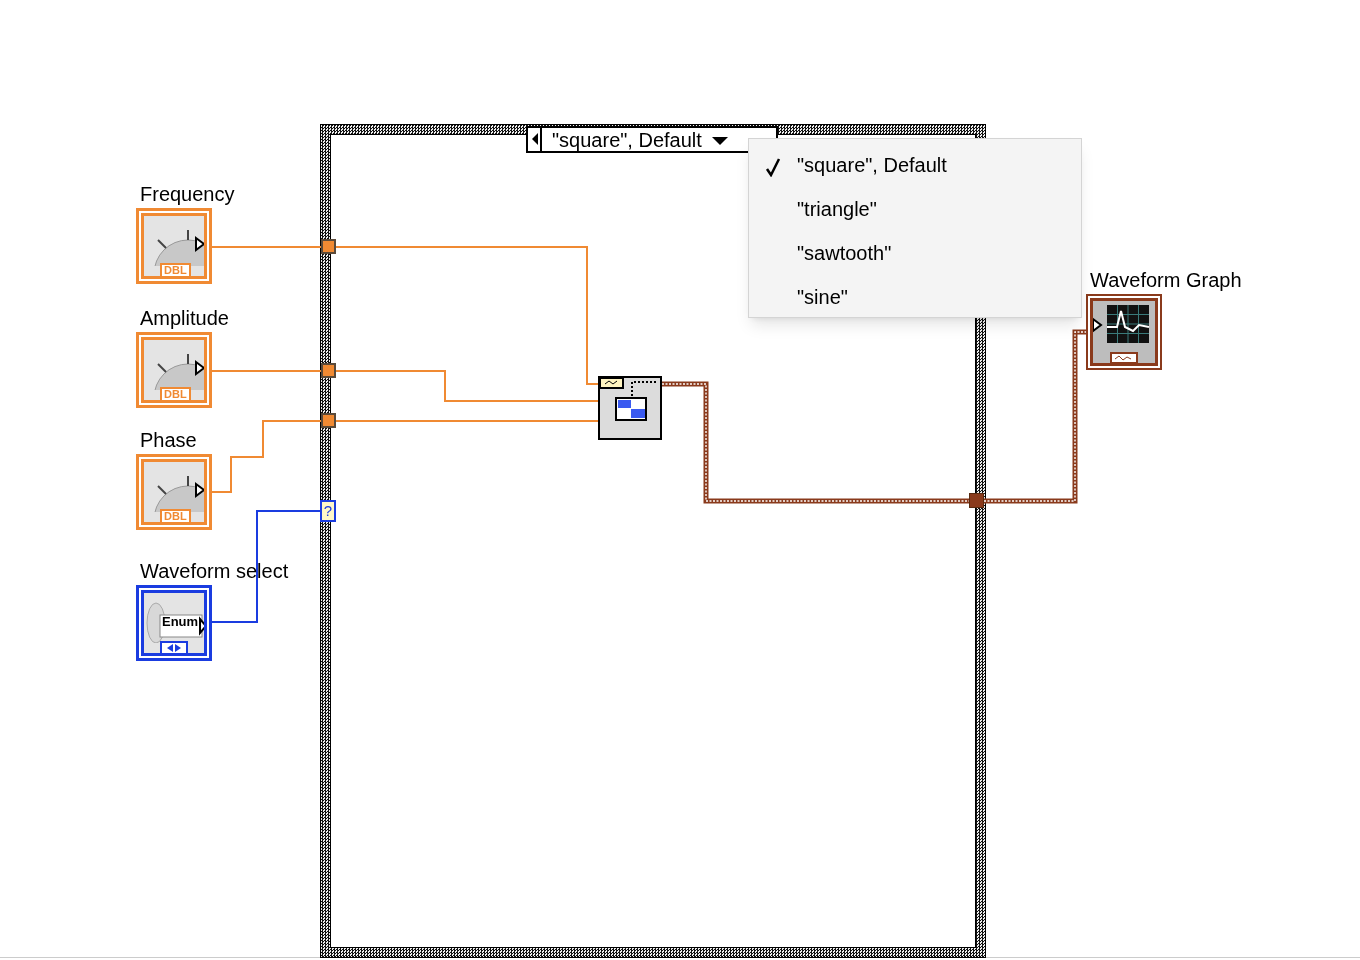 This screenshot has width=1360, height=960. Describe the element at coordinates (719, 139) in the screenshot. I see `dropdown-arrow-icon` at that location.